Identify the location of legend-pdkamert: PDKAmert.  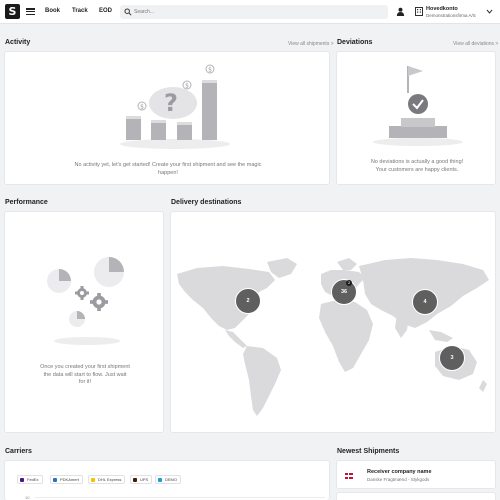
(66, 479).